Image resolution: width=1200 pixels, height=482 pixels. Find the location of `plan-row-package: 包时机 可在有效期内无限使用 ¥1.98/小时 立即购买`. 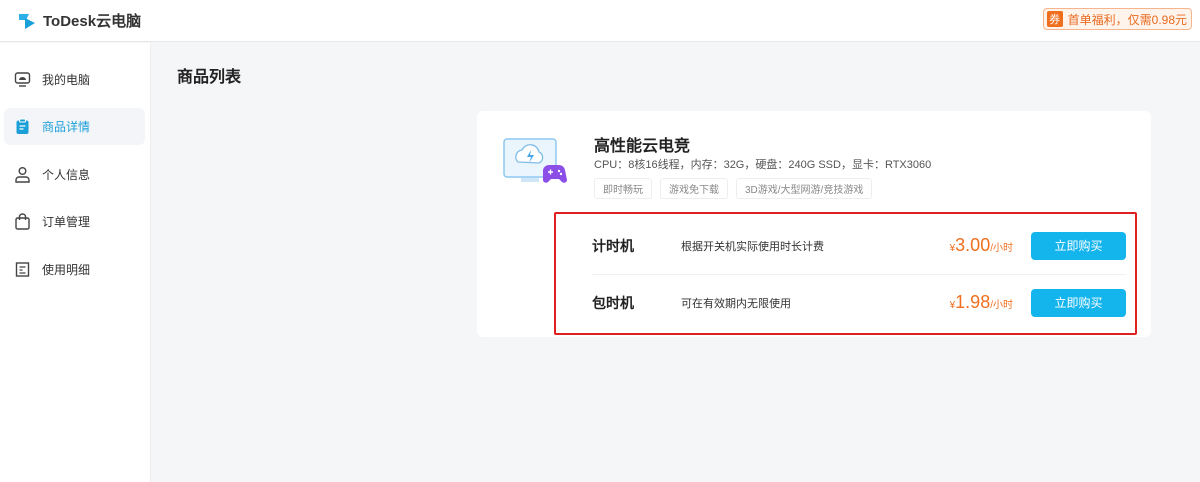

plan-row-package: 包时机 可在有效期内无限使用 ¥1.98/小时 立即购买 is located at coordinates (859, 302).